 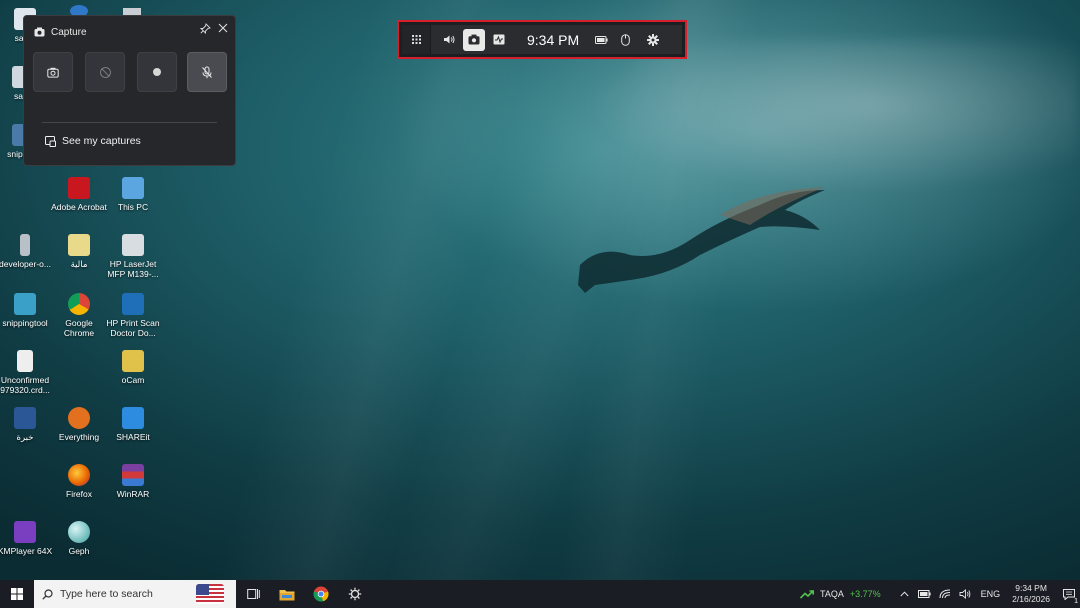 What do you see at coordinates (820, 120) in the screenshot?
I see `wallpaper-surface-foam` at bounding box center [820, 120].